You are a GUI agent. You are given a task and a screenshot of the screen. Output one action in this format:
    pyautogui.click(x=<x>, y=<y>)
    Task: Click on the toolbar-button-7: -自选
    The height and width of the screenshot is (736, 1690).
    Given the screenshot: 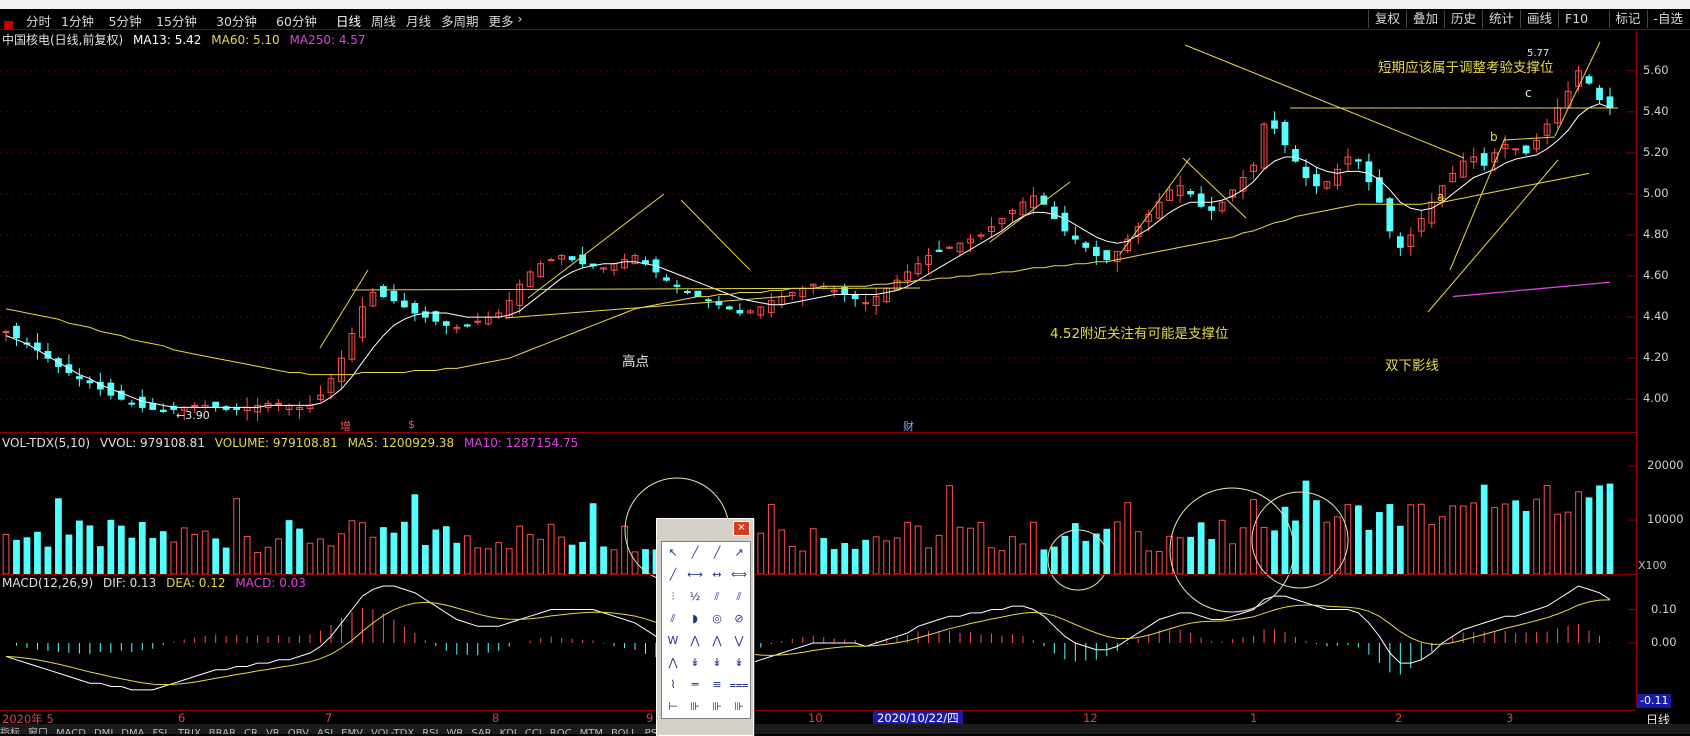 What is the action you would take?
    pyautogui.click(x=1668, y=19)
    